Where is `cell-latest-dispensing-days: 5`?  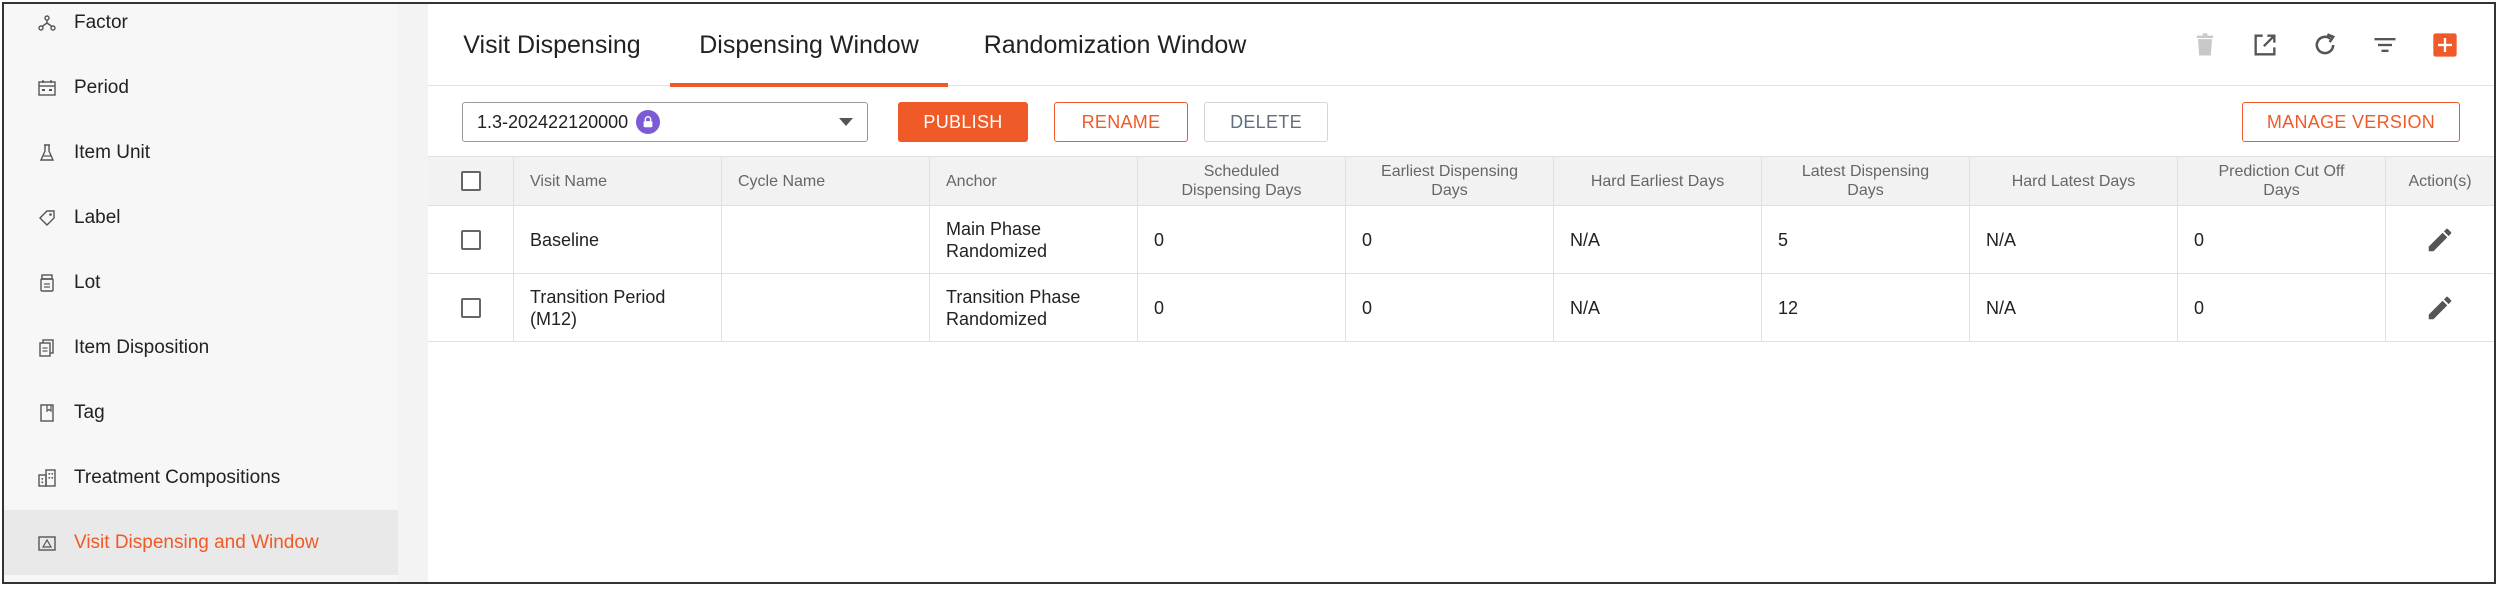 cell-latest-dispensing-days: 5 is located at coordinates (1866, 239).